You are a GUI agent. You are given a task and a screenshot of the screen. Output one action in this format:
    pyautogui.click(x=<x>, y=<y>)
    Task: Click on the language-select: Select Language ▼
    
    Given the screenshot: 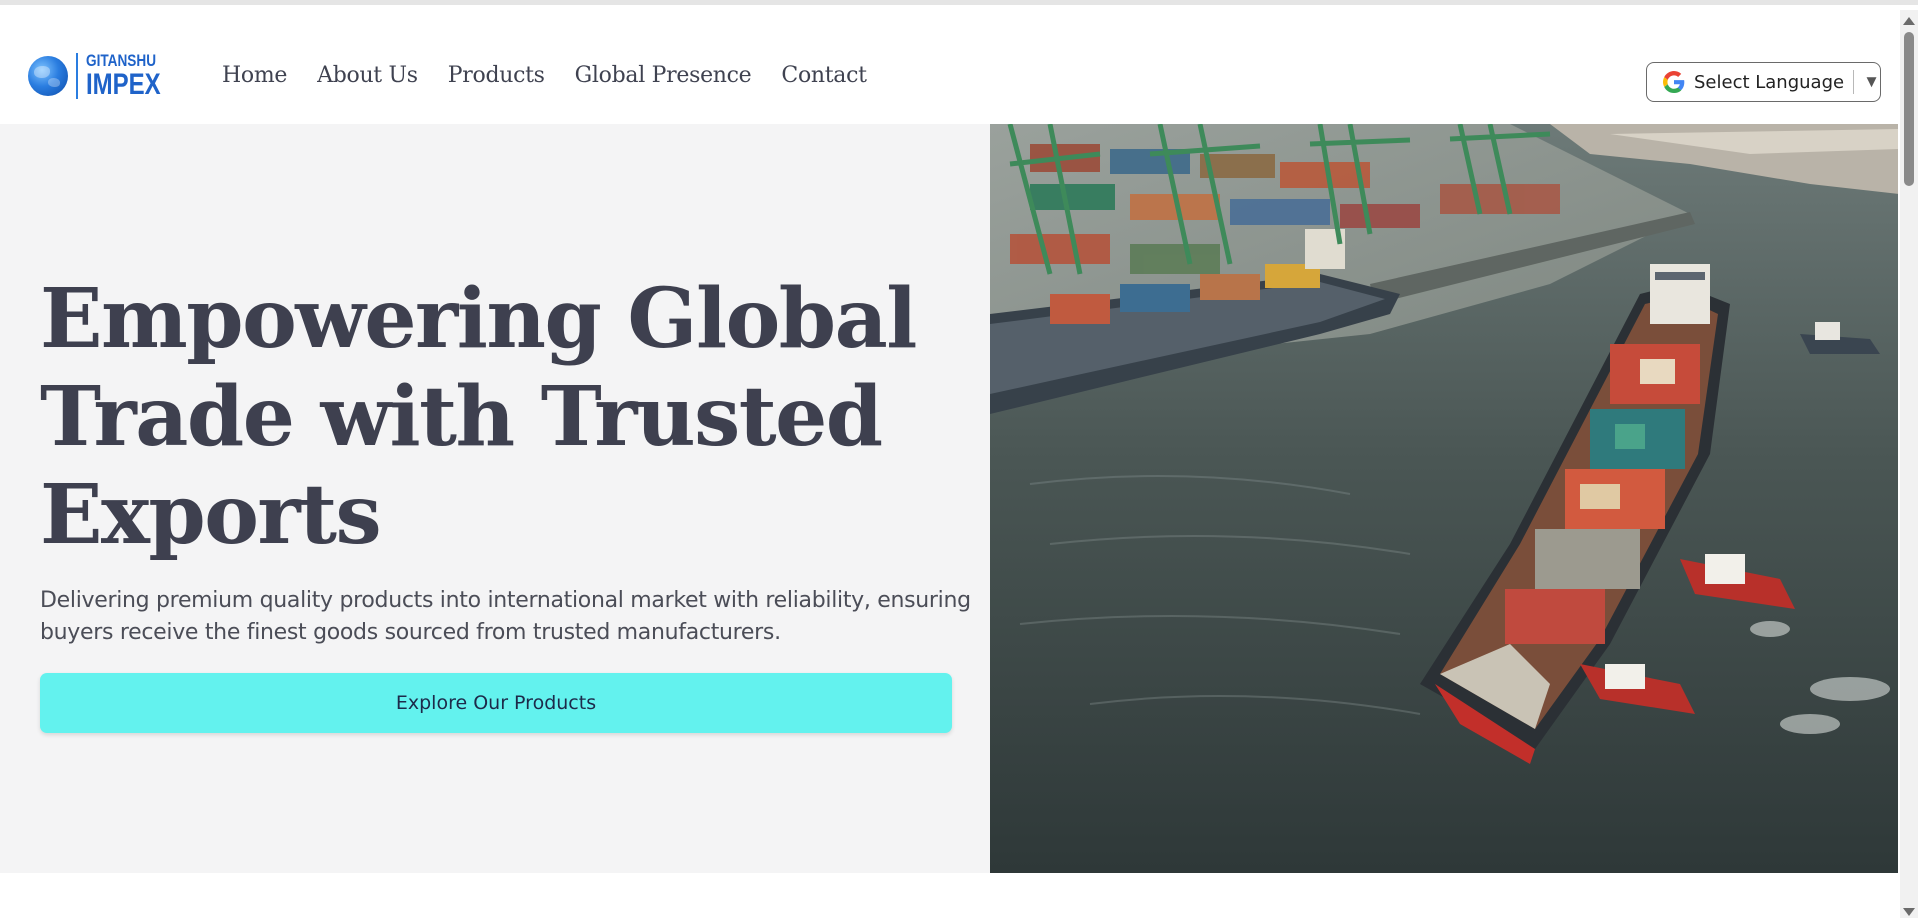 What is the action you would take?
    pyautogui.click(x=1763, y=82)
    